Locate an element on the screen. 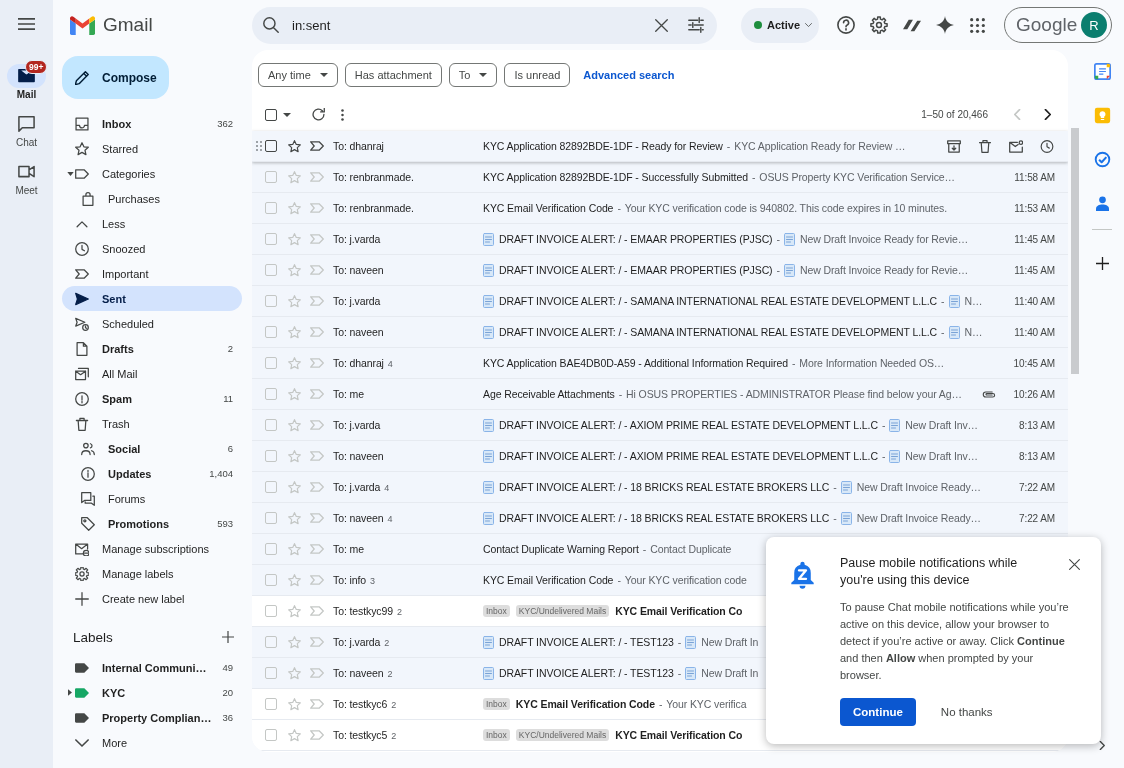 The image size is (1124, 768). recipient-name: To: me is located at coordinates (348, 394).